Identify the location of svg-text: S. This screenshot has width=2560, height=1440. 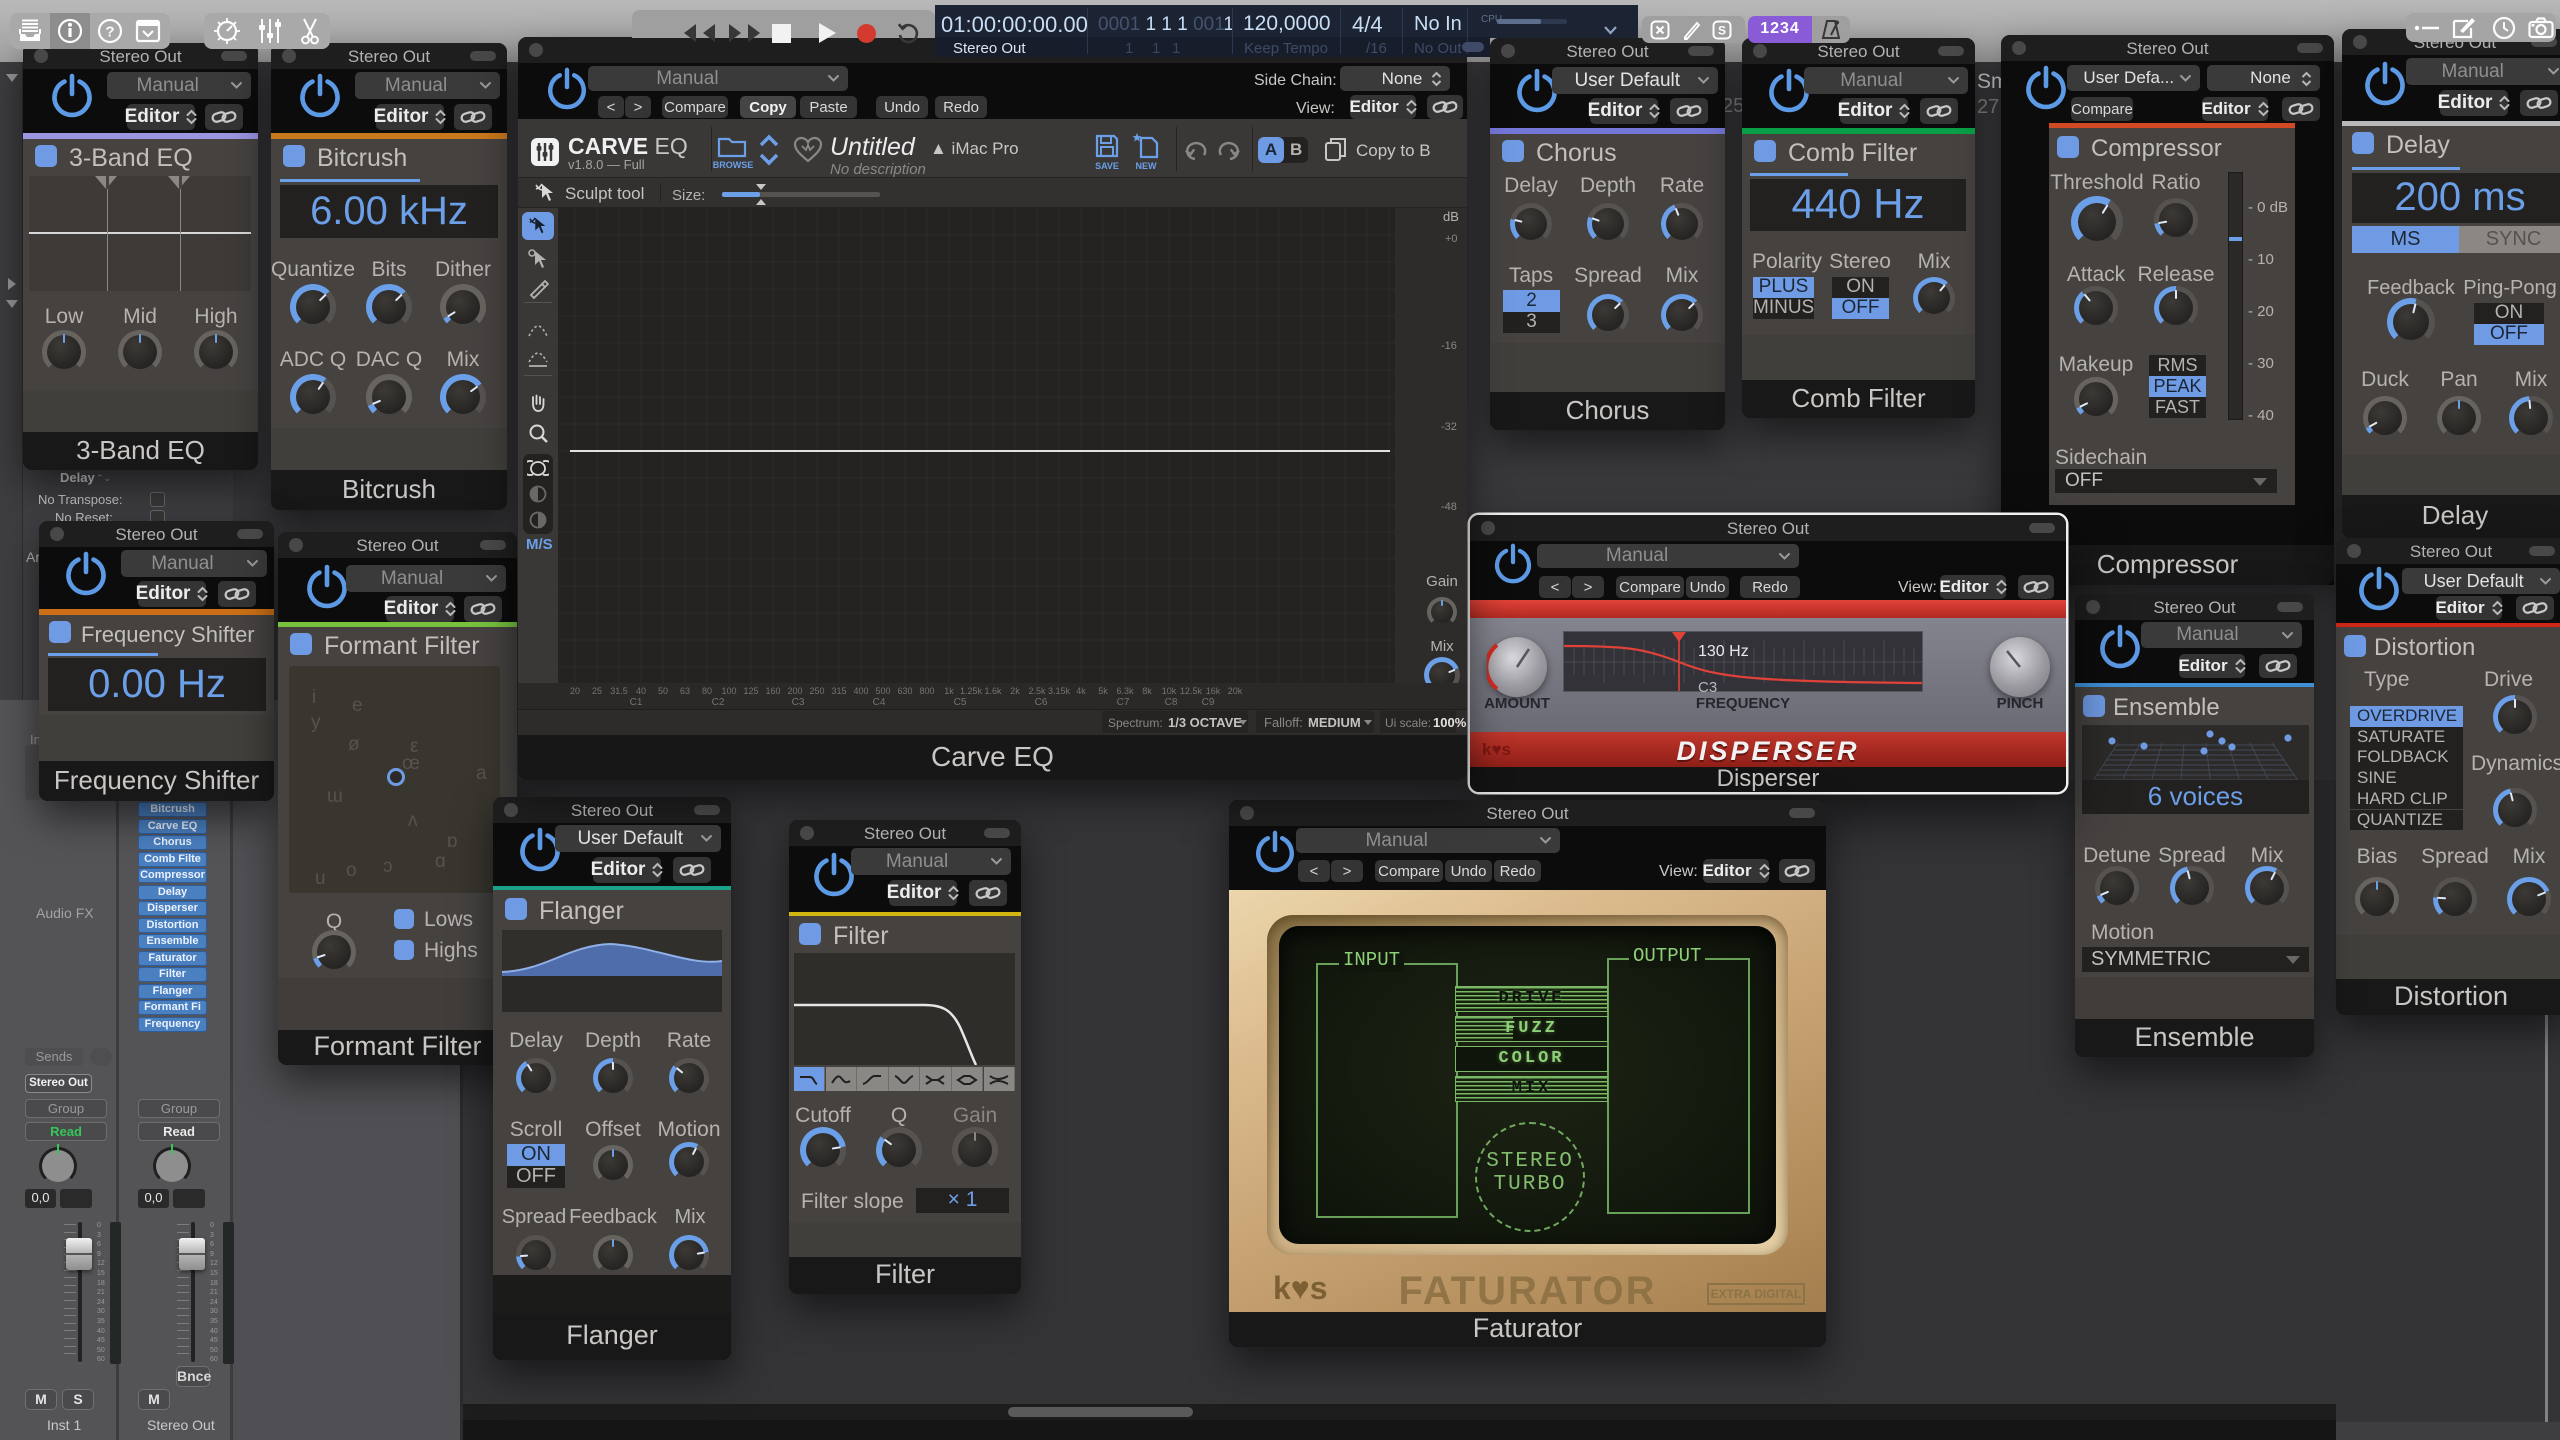
(1722, 31).